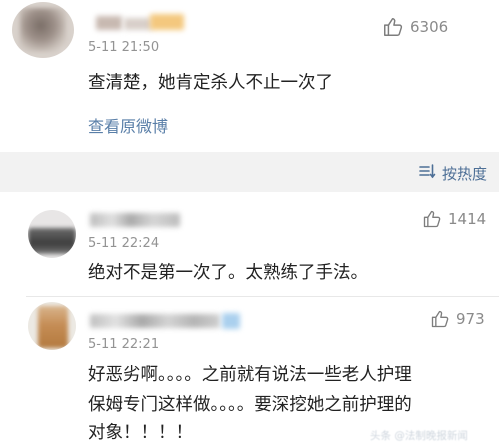 The image size is (499, 448). What do you see at coordinates (429, 27) in the screenshot?
I see `post-like-count: 6306` at bounding box center [429, 27].